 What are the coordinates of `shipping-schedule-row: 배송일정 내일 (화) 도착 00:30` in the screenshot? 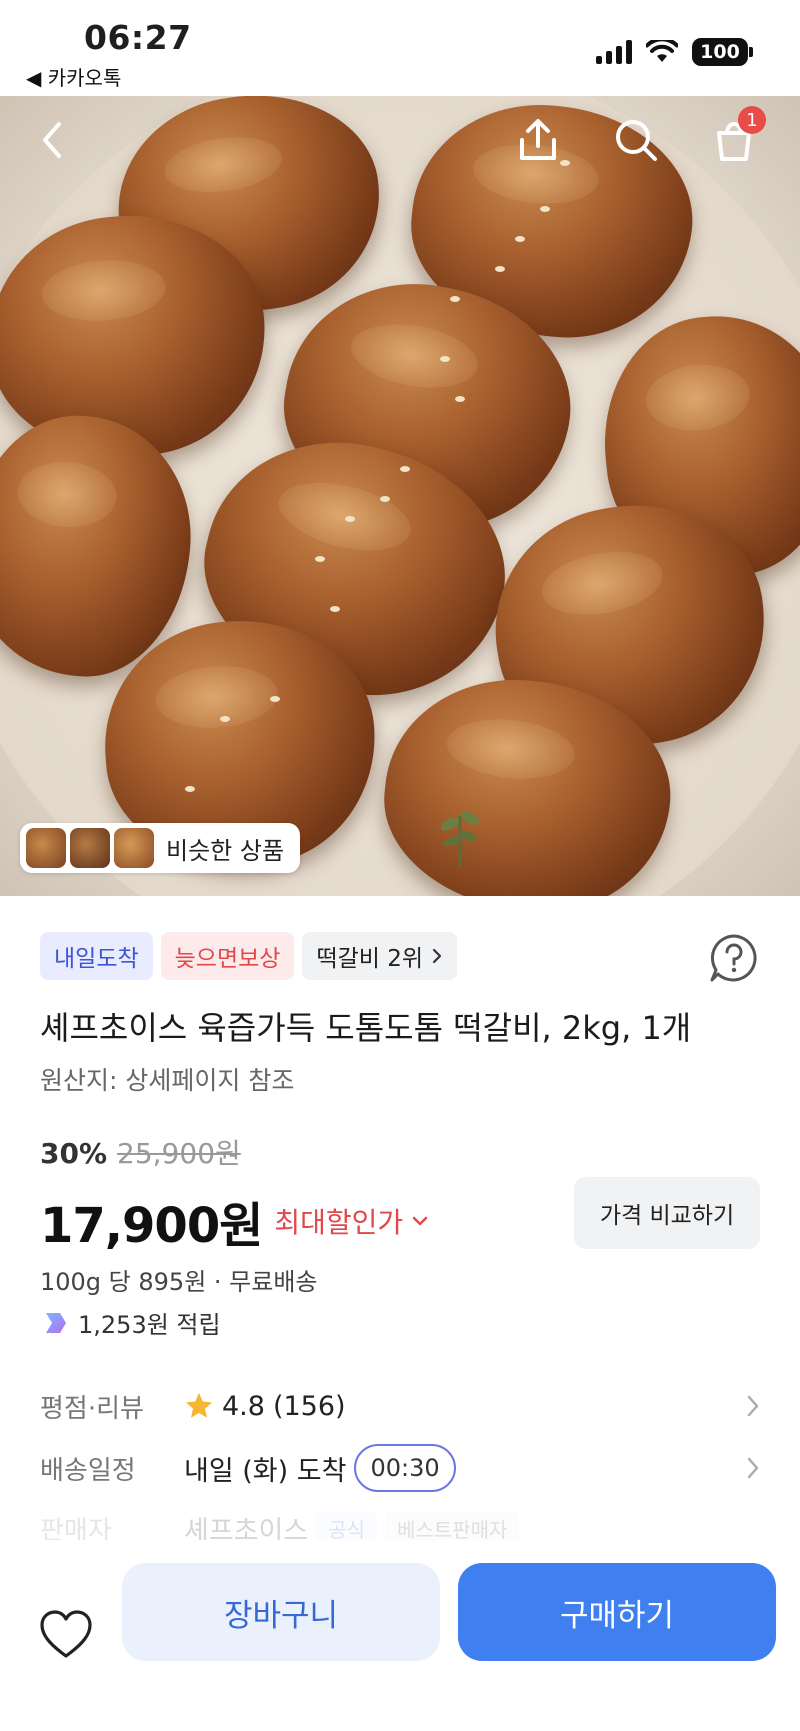 It's located at (400, 1468).